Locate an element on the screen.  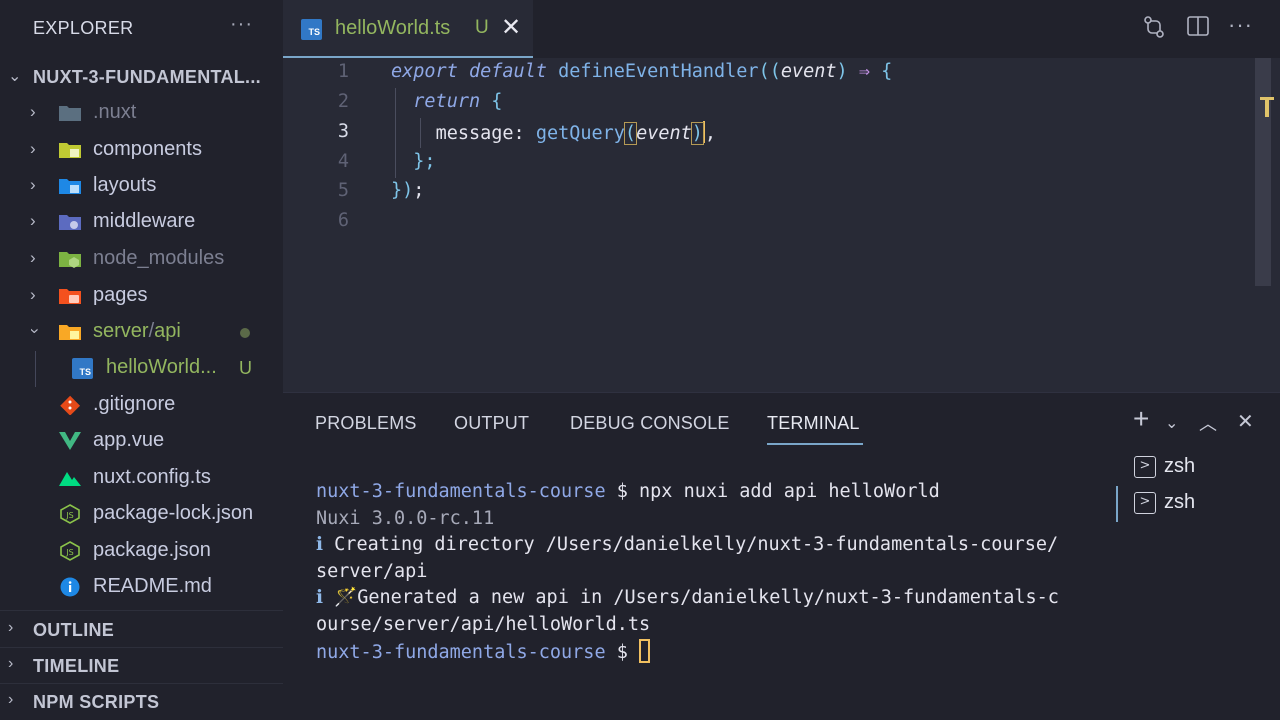
tree-file-helloworld: TS helloWorld... U is located at coordinates (141, 368).